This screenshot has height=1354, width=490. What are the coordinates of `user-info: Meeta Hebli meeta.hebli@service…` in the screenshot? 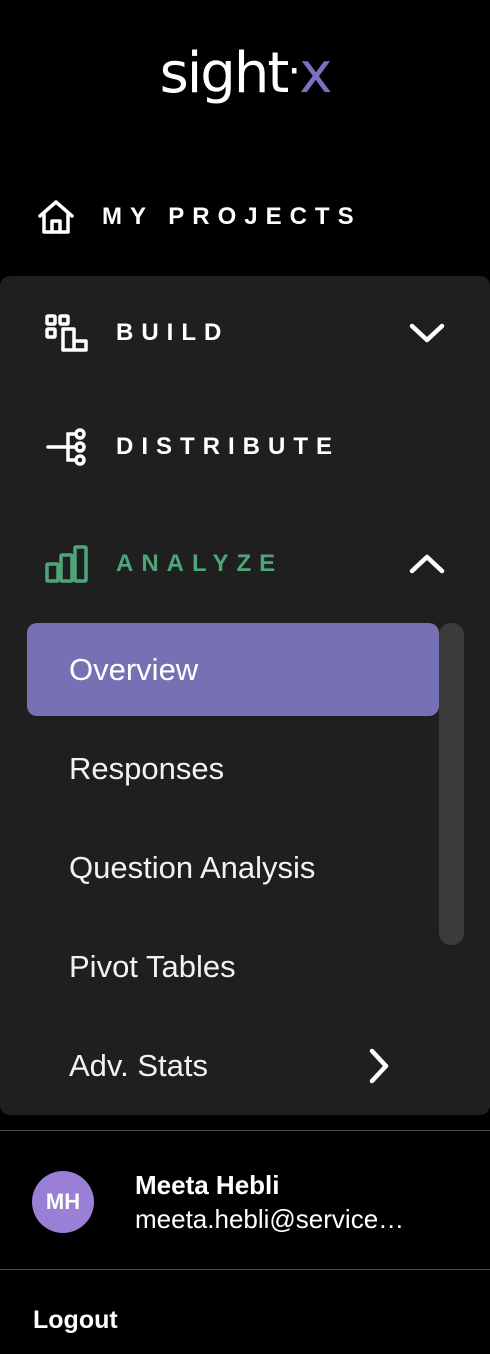 It's located at (285, 1202).